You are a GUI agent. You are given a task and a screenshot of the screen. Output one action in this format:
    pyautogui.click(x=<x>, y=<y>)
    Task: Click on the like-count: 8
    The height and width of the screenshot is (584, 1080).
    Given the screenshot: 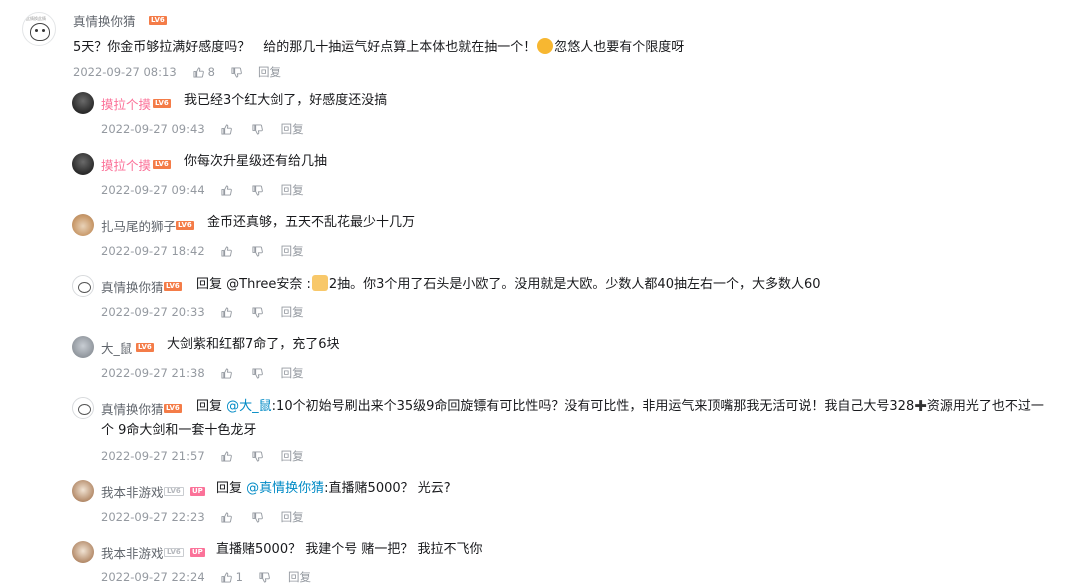 What is the action you would take?
    pyautogui.click(x=211, y=72)
    